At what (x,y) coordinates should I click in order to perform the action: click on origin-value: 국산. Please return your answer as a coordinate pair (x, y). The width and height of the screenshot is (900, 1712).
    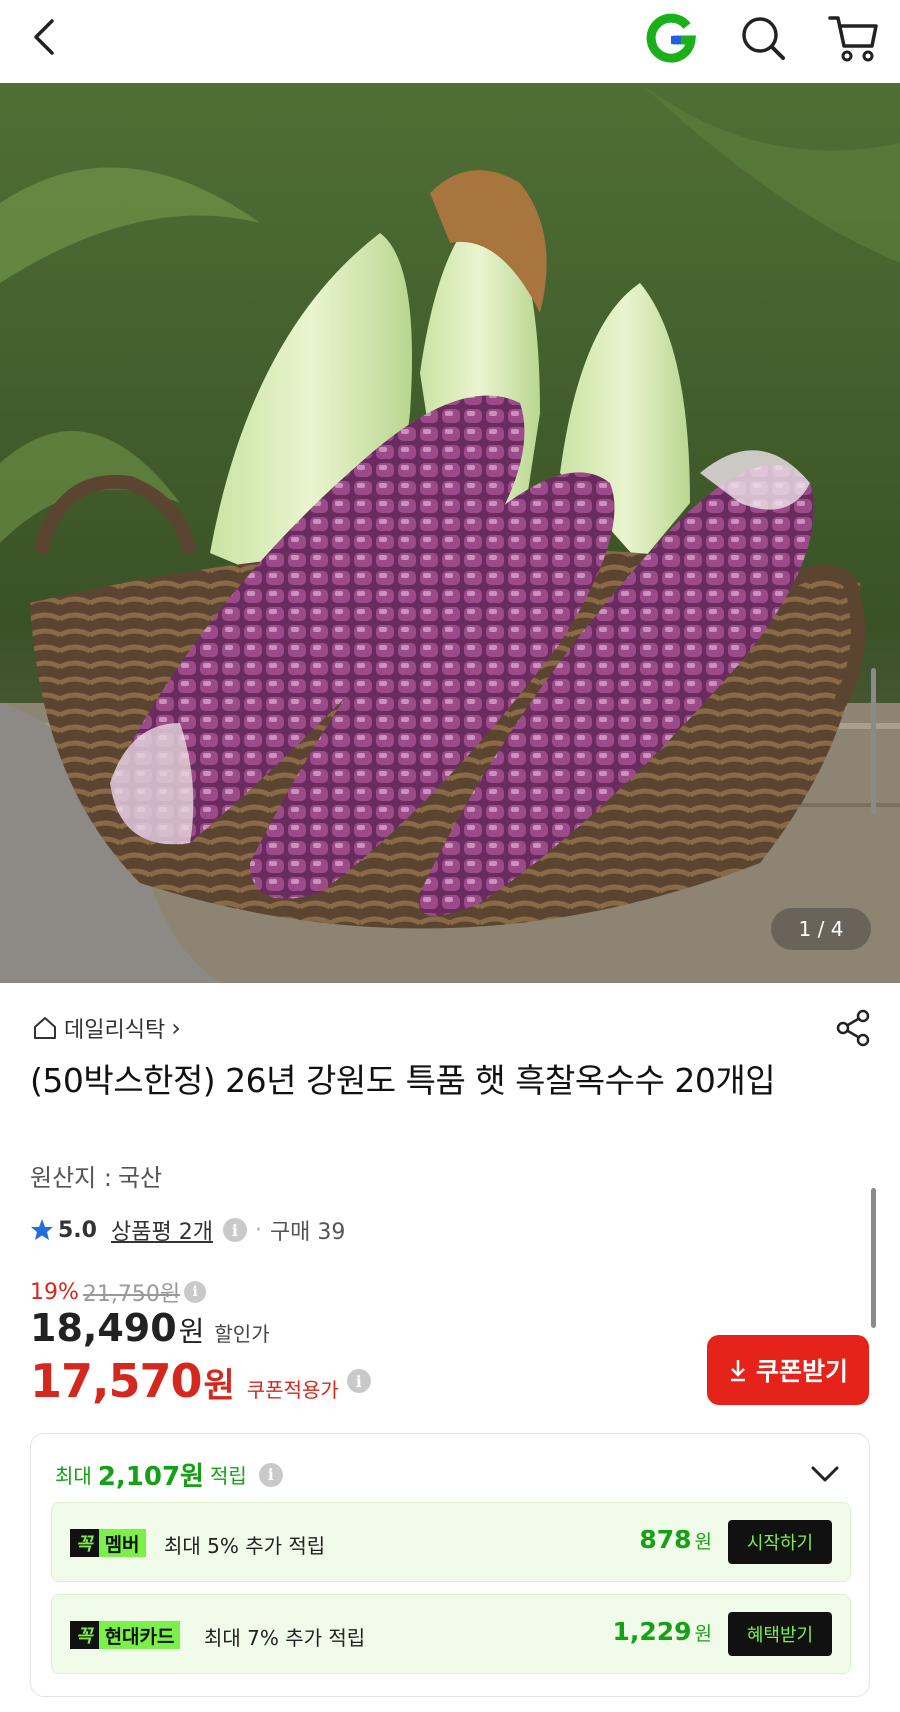
    Looking at the image, I should click on (140, 1178).